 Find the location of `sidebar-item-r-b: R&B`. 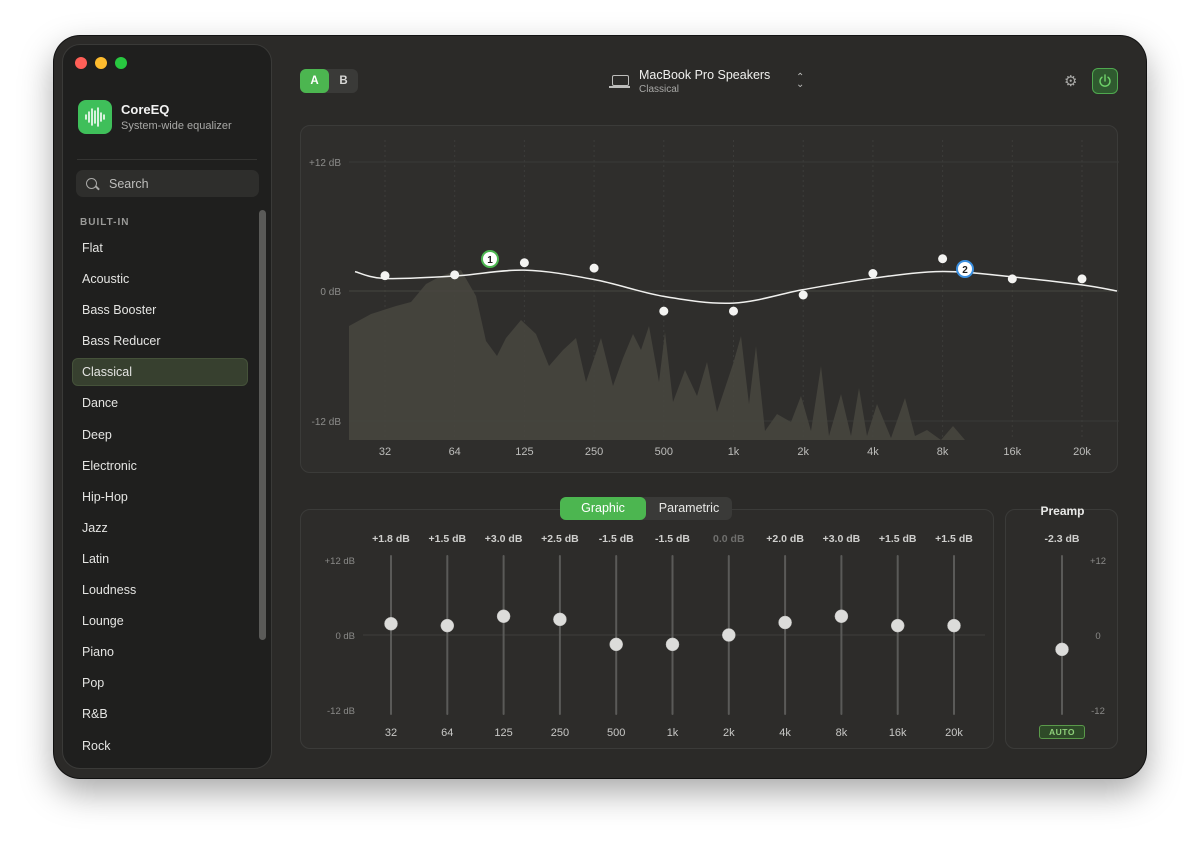

sidebar-item-r-b: R&B is located at coordinates (160, 714).